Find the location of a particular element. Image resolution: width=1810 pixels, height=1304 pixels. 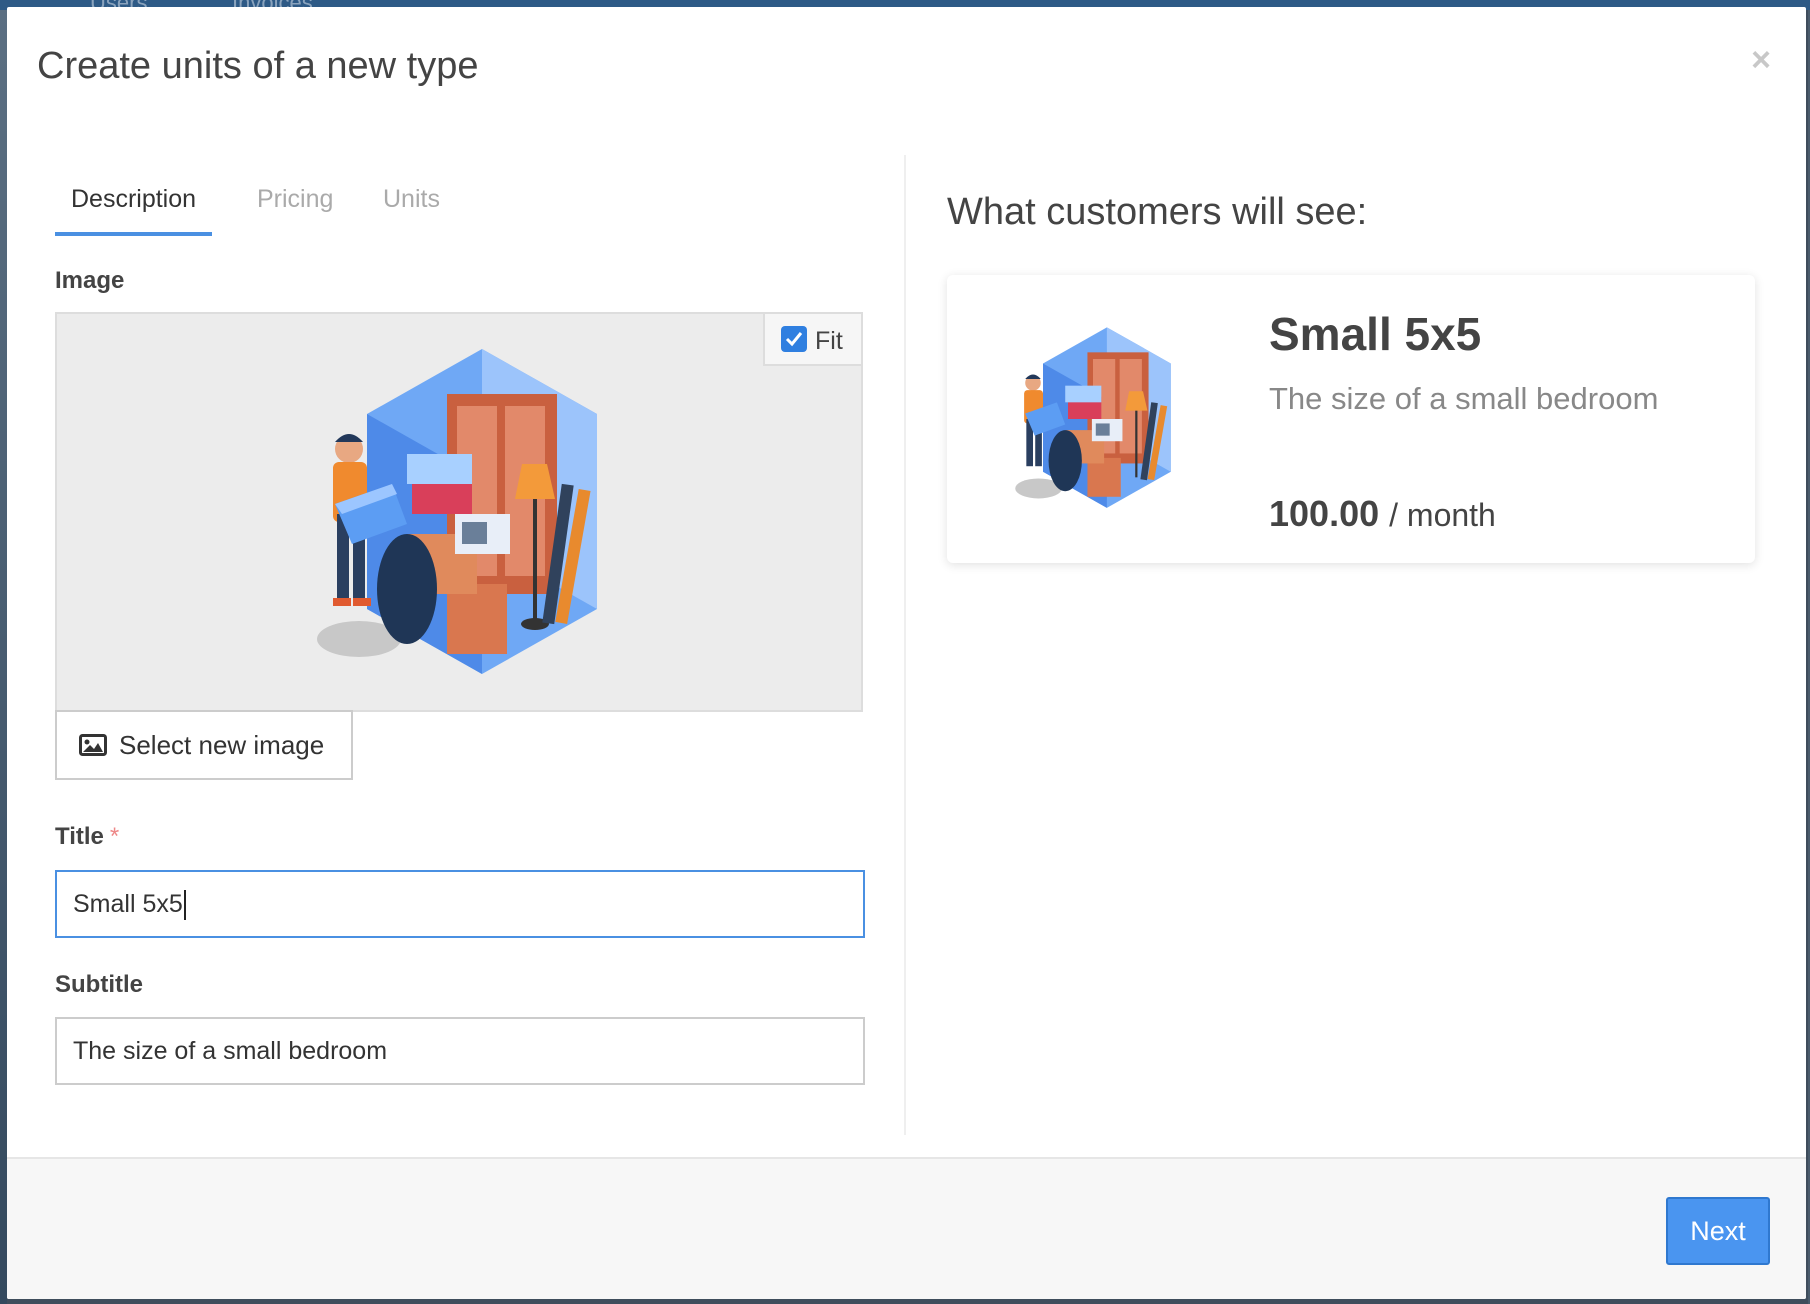

preview-subtitle: The size of a small bedroom is located at coordinates (1464, 398).